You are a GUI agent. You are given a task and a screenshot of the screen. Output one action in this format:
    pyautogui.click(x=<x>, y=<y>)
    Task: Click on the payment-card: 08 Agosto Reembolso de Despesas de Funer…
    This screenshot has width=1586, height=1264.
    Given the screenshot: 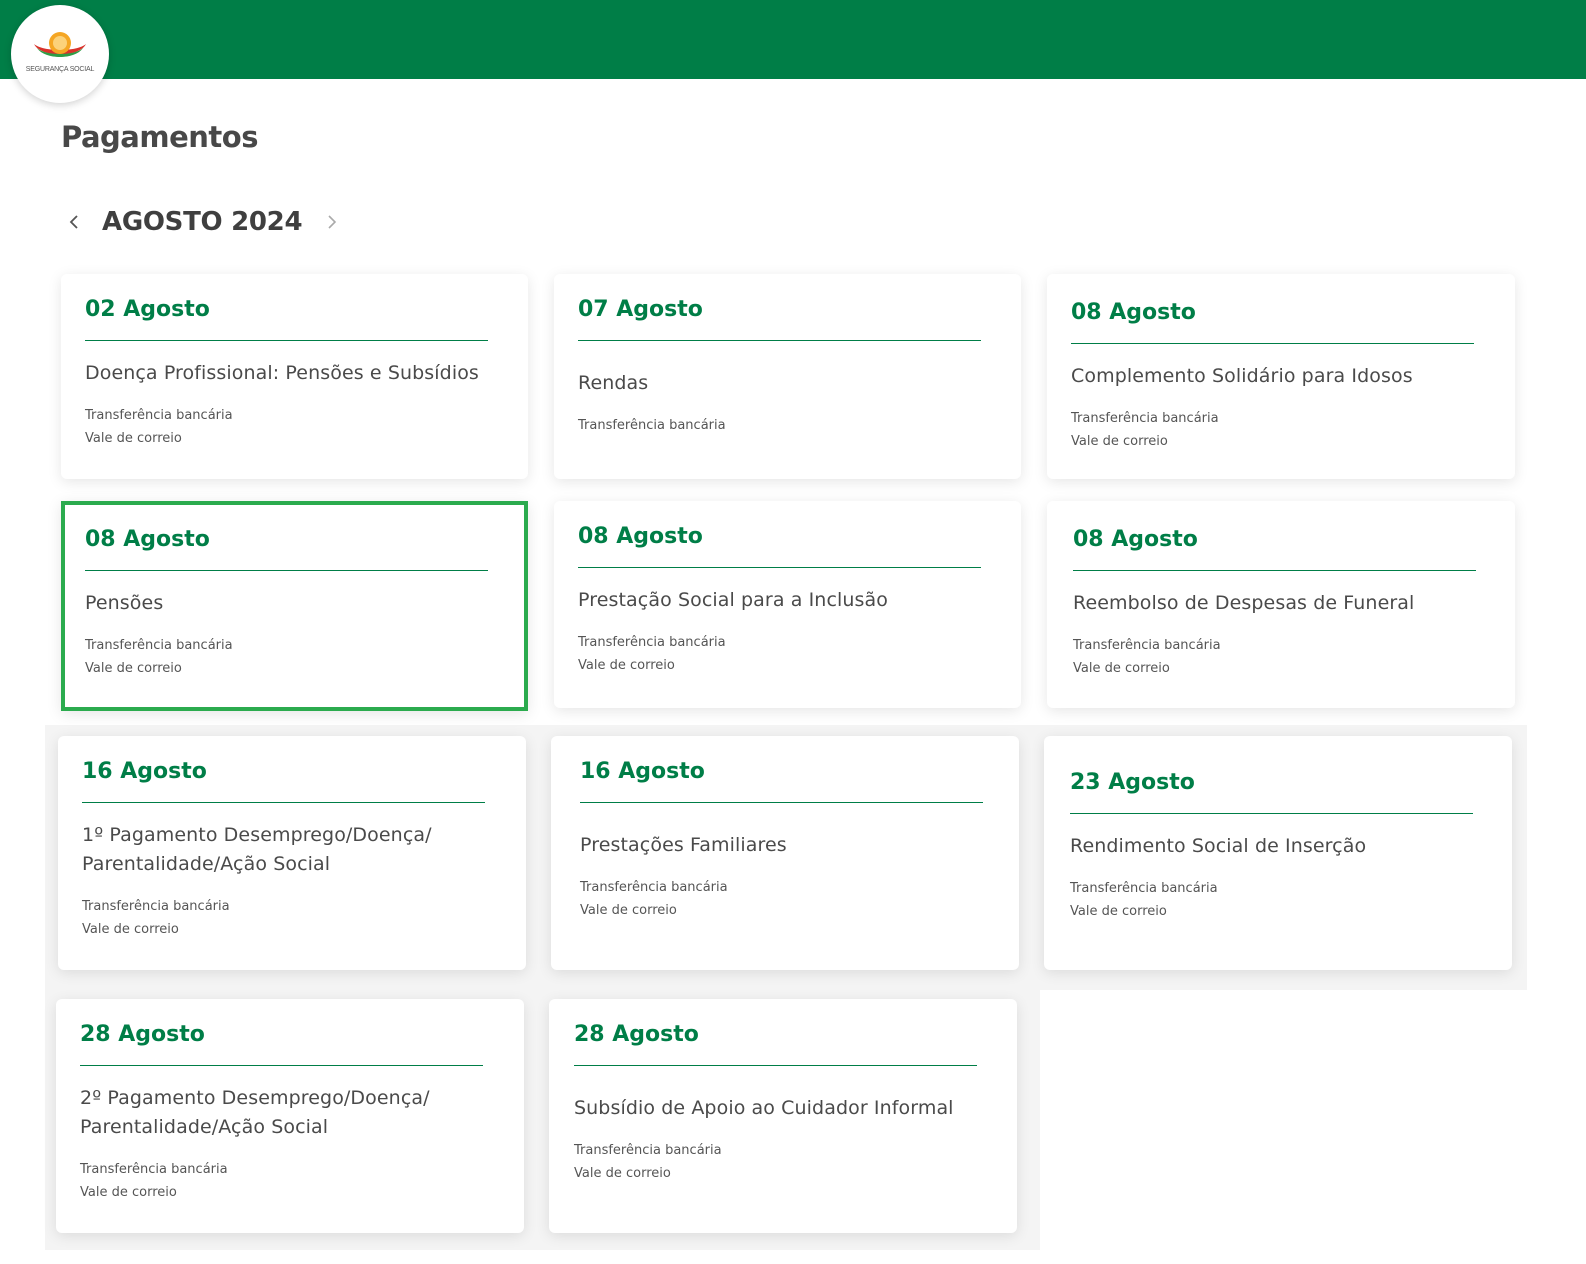 What is the action you would take?
    pyautogui.click(x=1281, y=604)
    